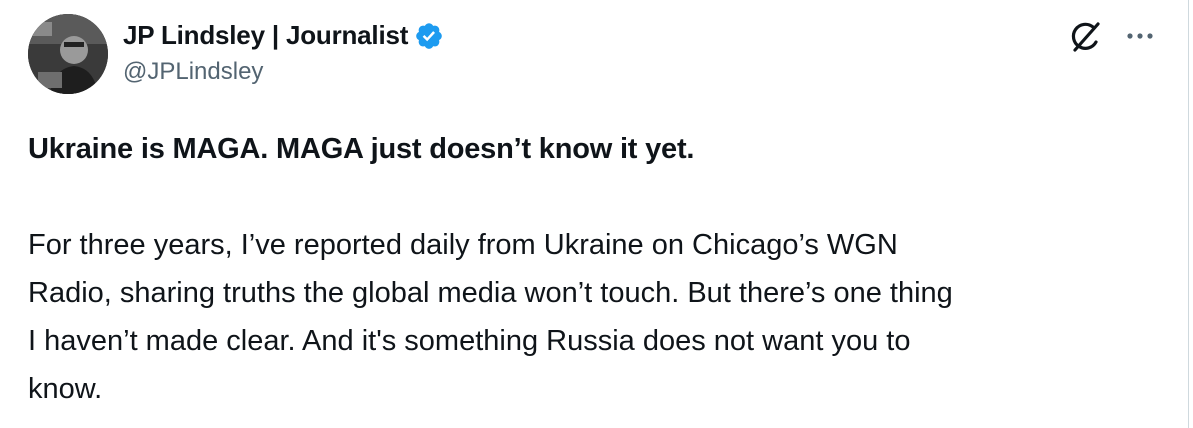 The width and height of the screenshot is (1193, 428). Describe the element at coordinates (193, 72) in the screenshot. I see `author-handle: @JPLindsley` at that location.